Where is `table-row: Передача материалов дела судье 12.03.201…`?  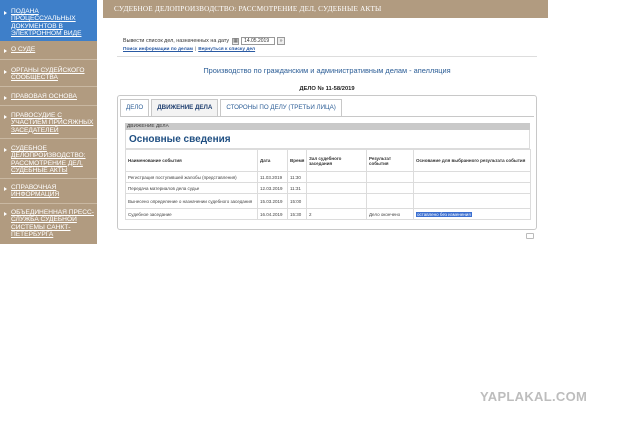 table-row: Передача материалов дела судье 12.03.201… is located at coordinates (328, 188).